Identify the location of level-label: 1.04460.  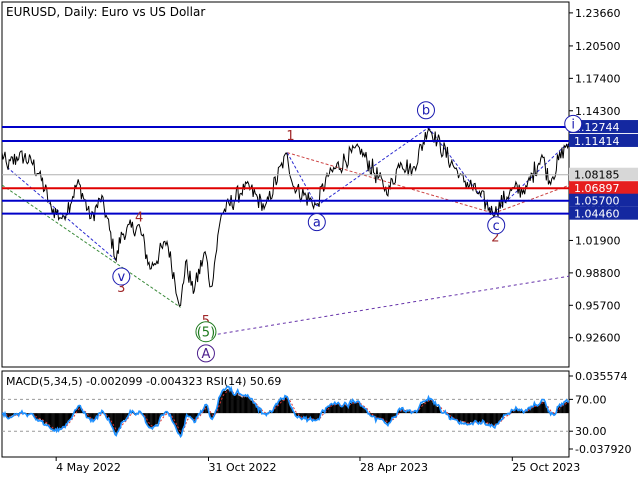
(597, 214).